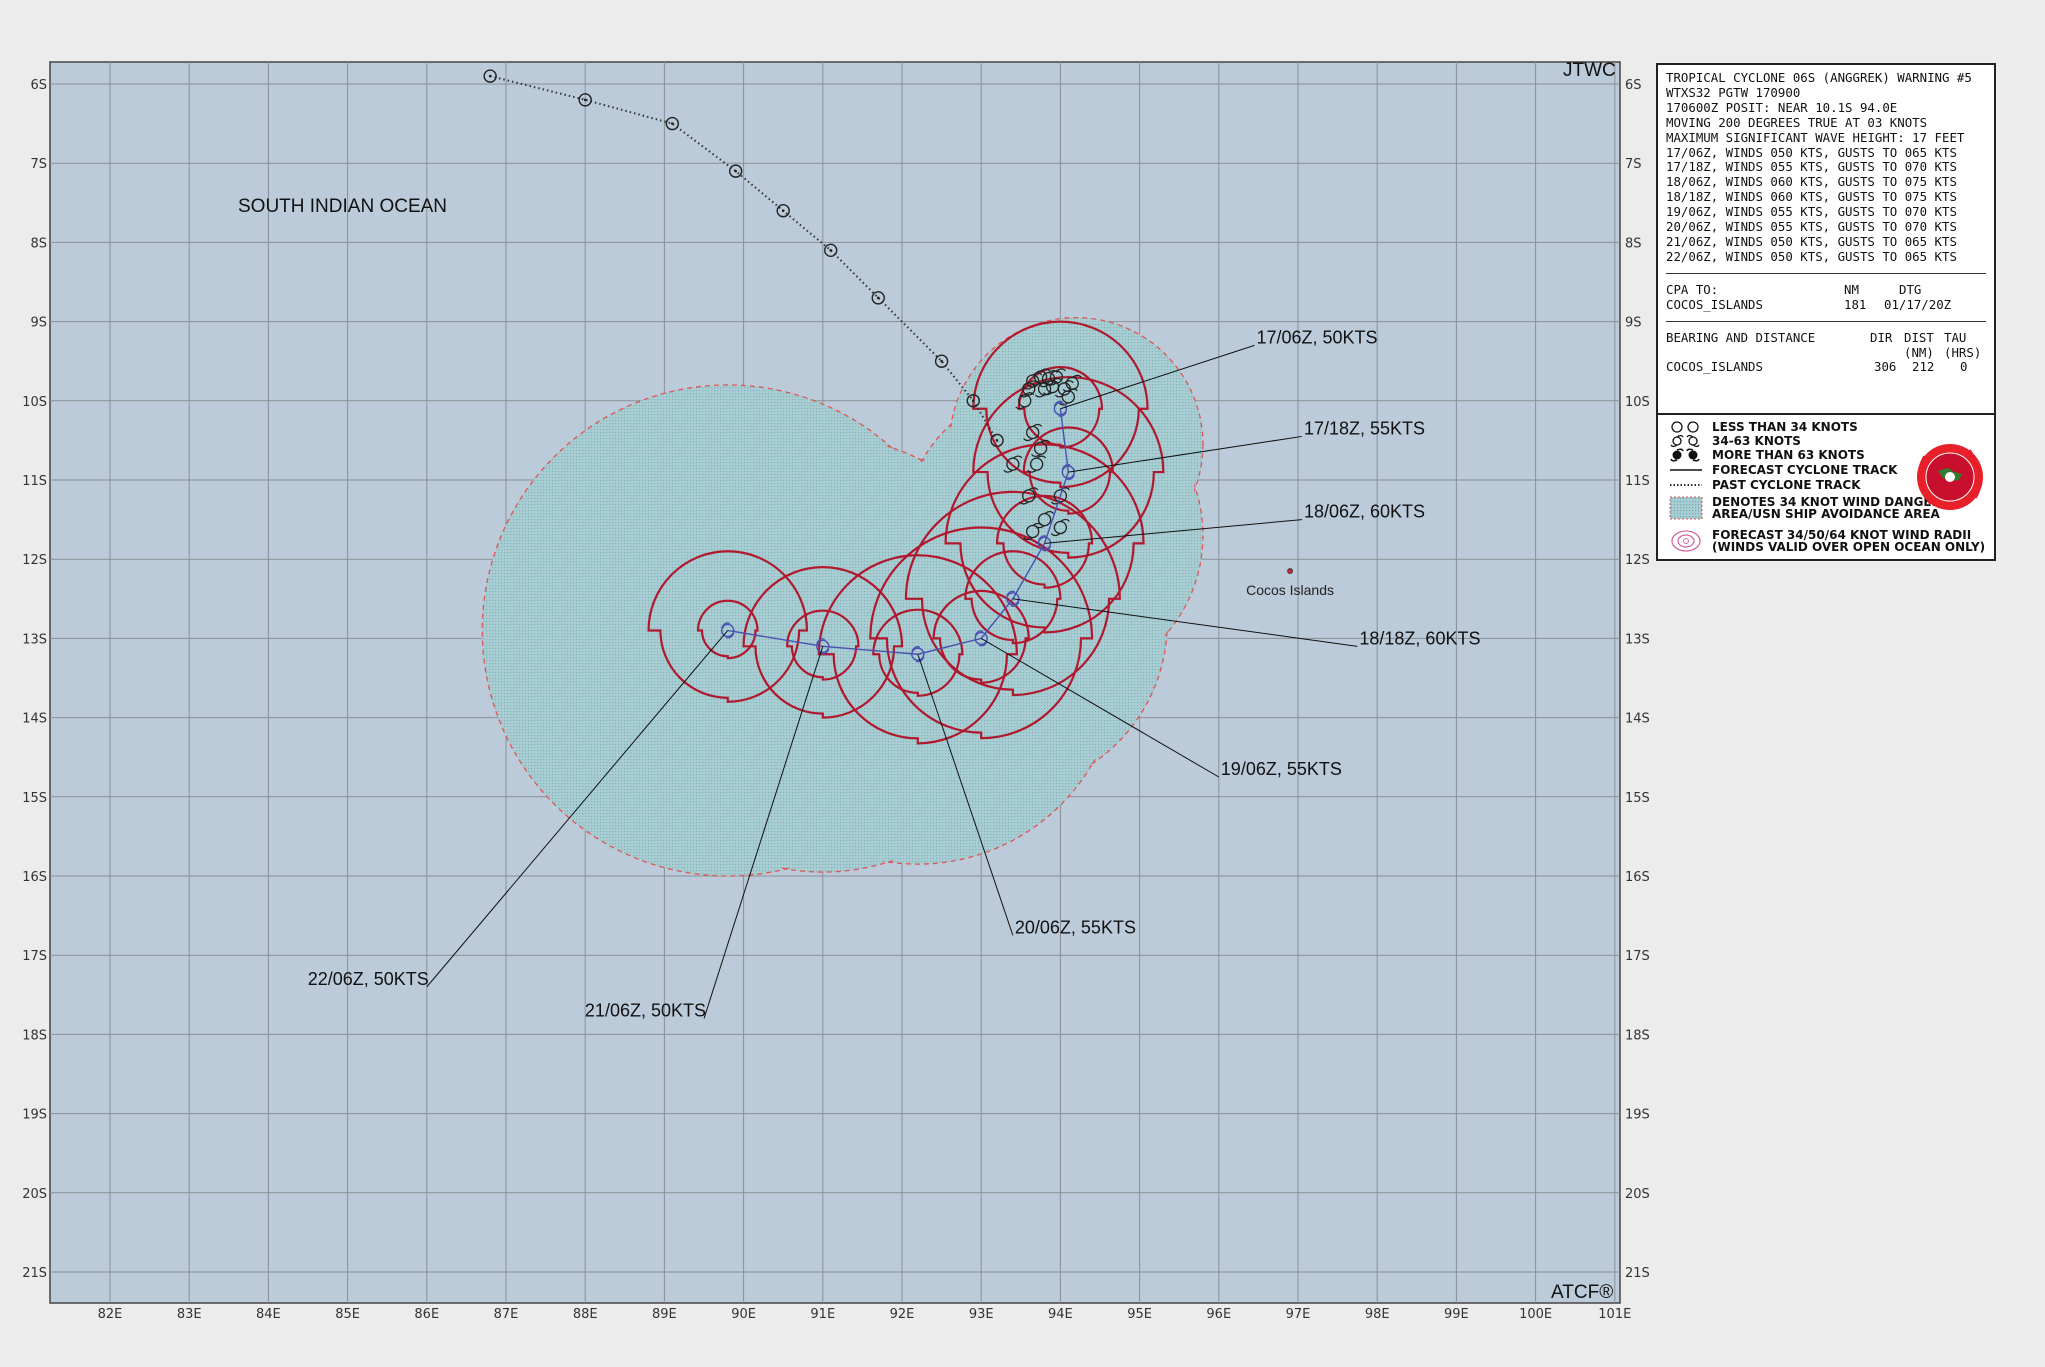  I want to click on bearing-station: COCOS_ISLANDS, so click(1714, 367).